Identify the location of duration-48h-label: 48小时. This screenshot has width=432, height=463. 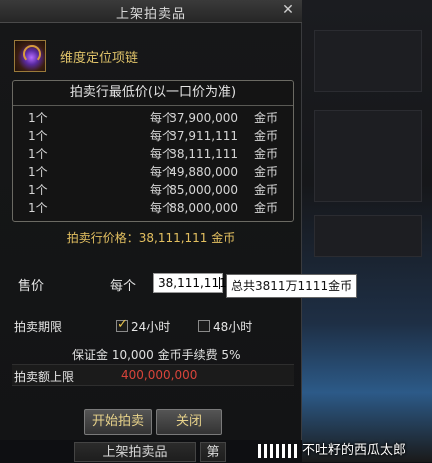
(232, 326).